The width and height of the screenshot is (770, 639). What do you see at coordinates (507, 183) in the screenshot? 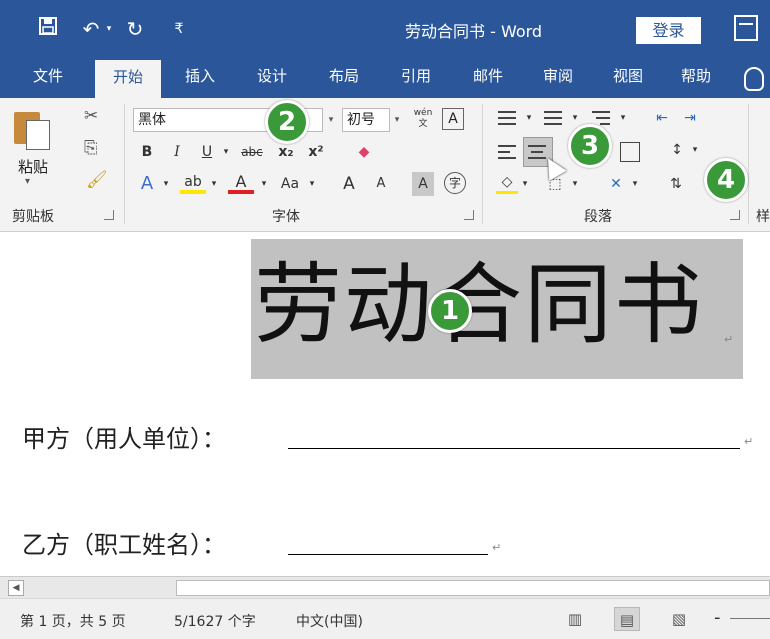
I see `shading-icon: ◇` at bounding box center [507, 183].